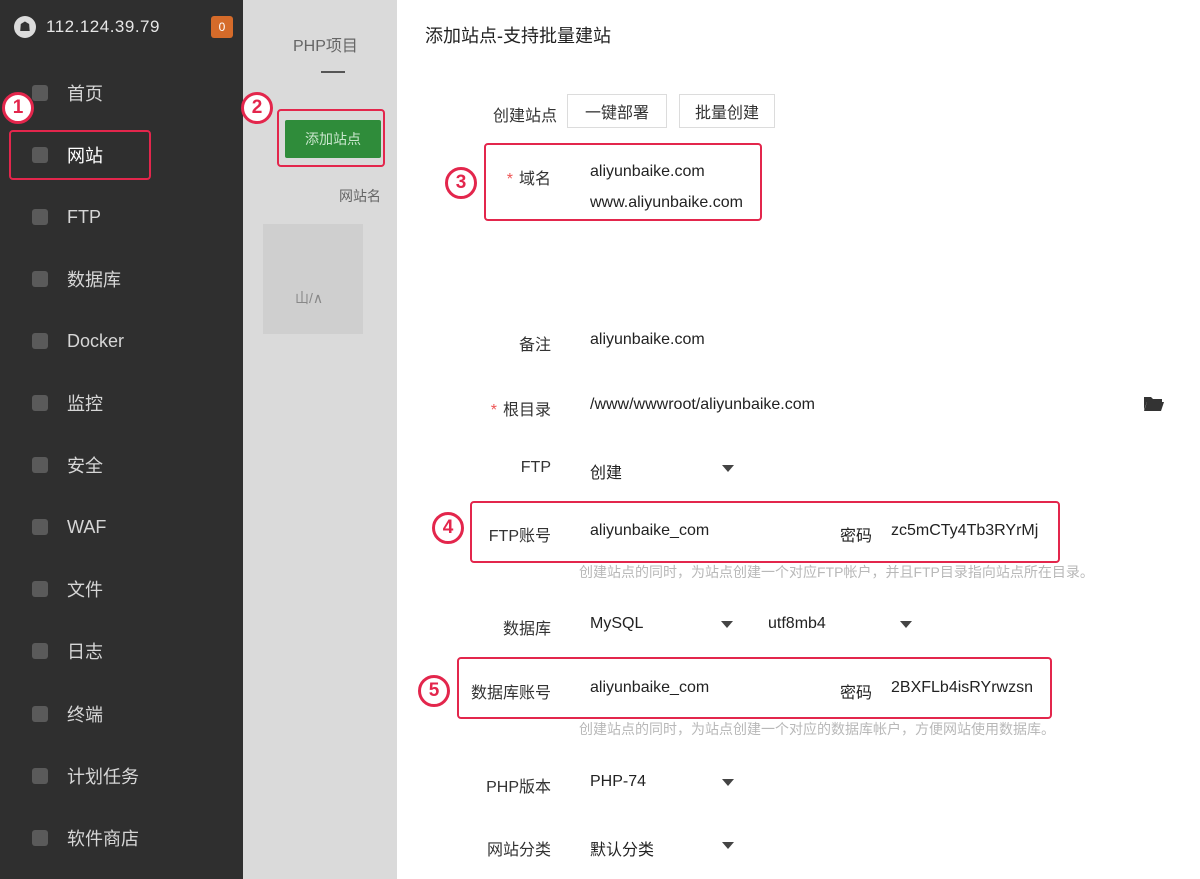  What do you see at coordinates (40, 403) in the screenshot?
I see `monitor-icon` at bounding box center [40, 403].